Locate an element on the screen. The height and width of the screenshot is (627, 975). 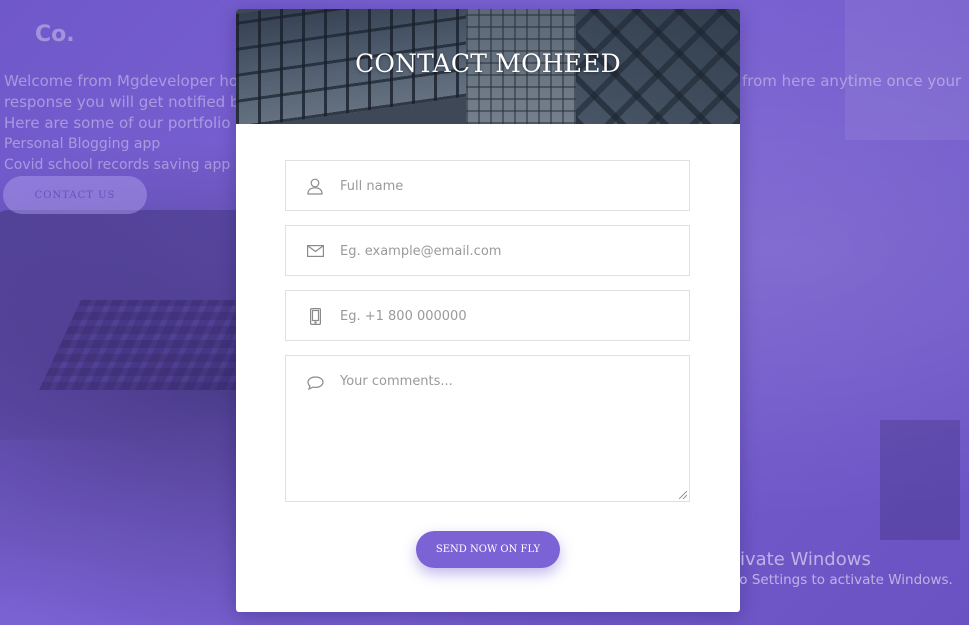
phone-field is located at coordinates (487, 315).